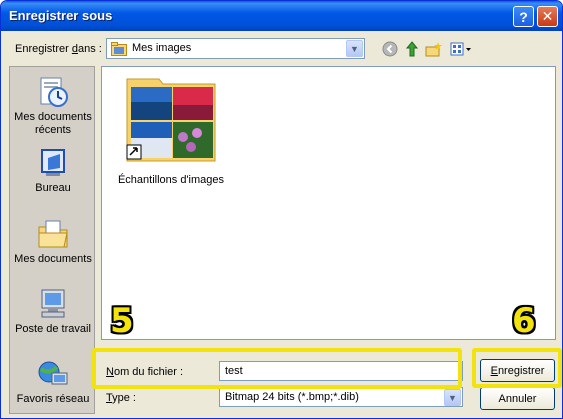 This screenshot has height=419, width=563. I want to click on step-5-highlight, so click(277, 368).